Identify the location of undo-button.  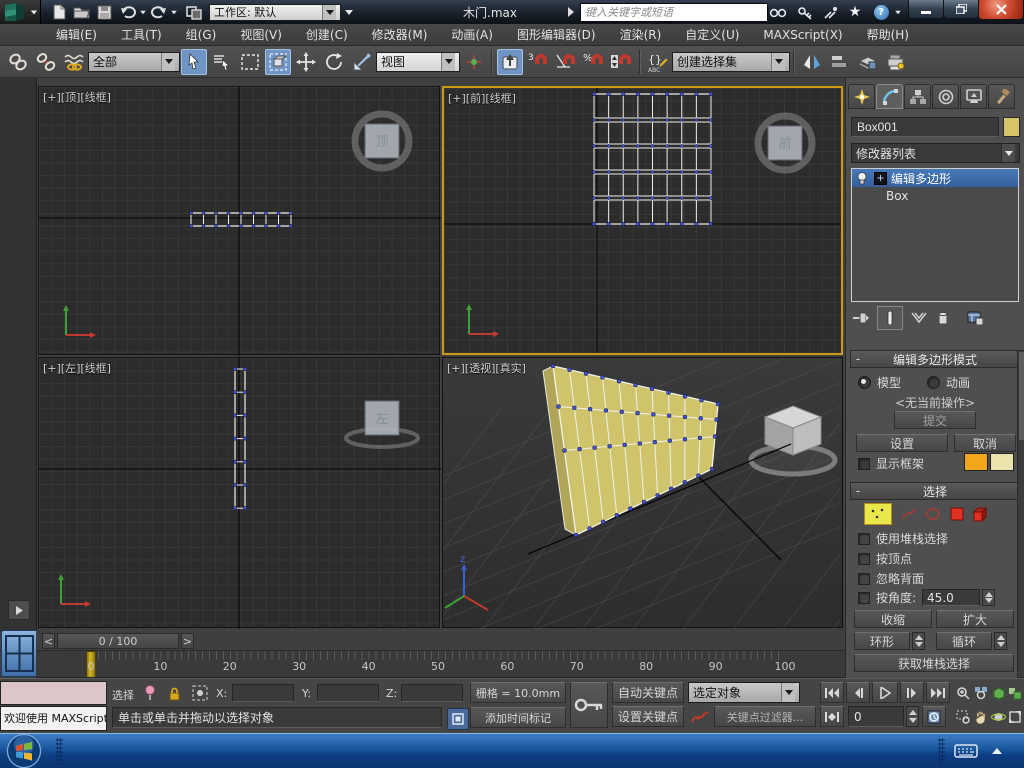
(127, 12).